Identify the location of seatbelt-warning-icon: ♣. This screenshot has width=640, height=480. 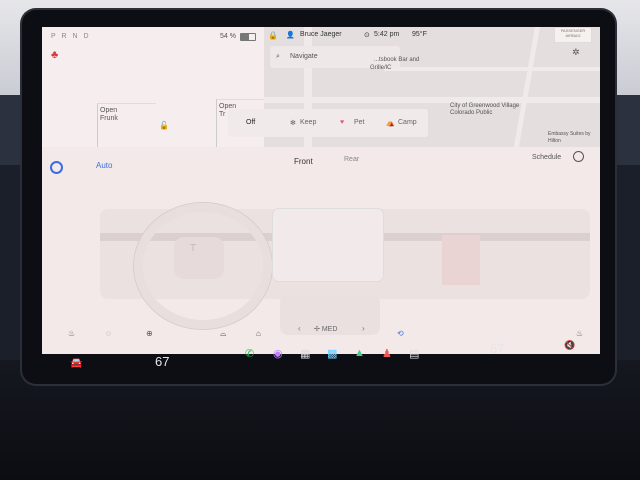
(55, 55).